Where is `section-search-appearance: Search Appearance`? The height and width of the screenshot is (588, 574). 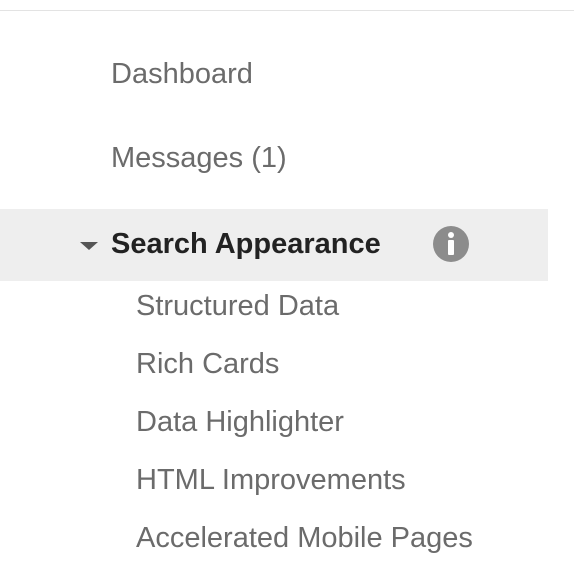
section-search-appearance: Search Appearance is located at coordinates (274, 245).